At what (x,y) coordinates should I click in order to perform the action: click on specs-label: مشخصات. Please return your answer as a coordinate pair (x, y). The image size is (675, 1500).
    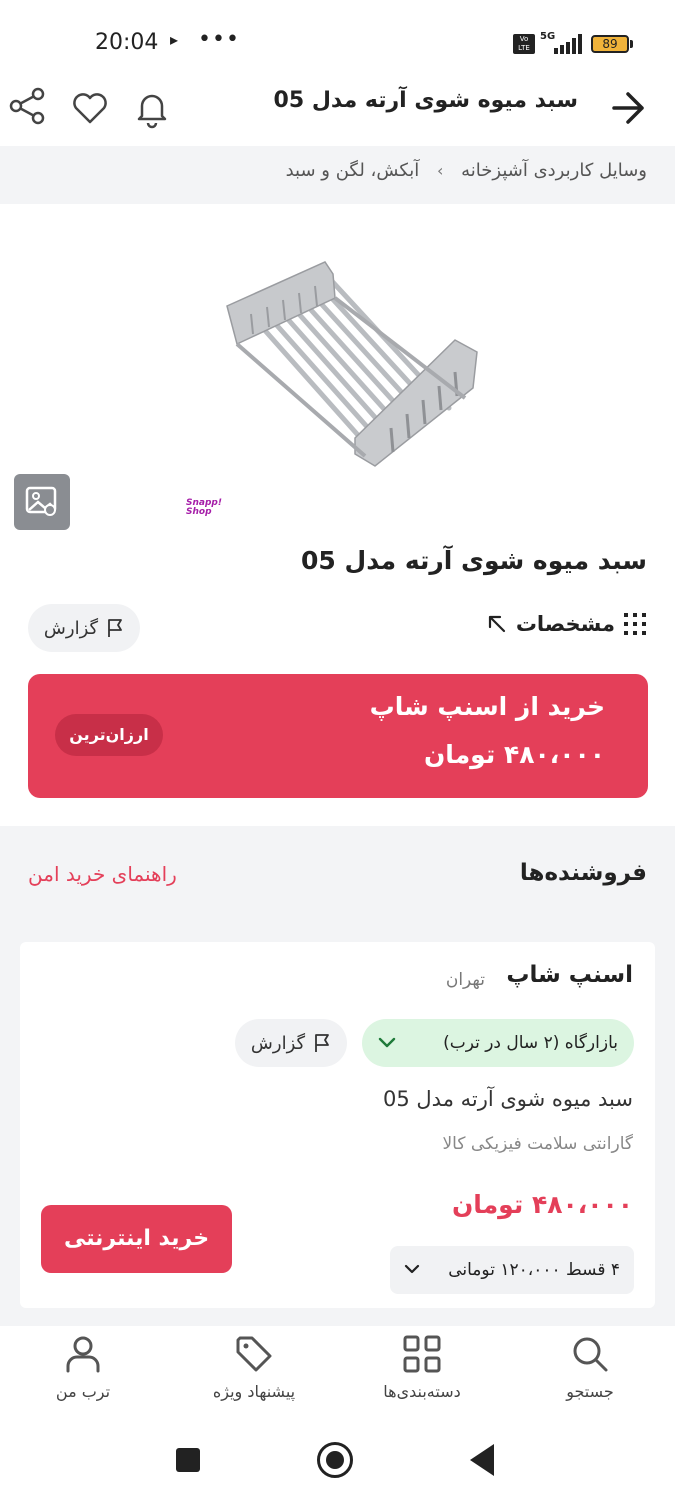
    Looking at the image, I should click on (565, 624).